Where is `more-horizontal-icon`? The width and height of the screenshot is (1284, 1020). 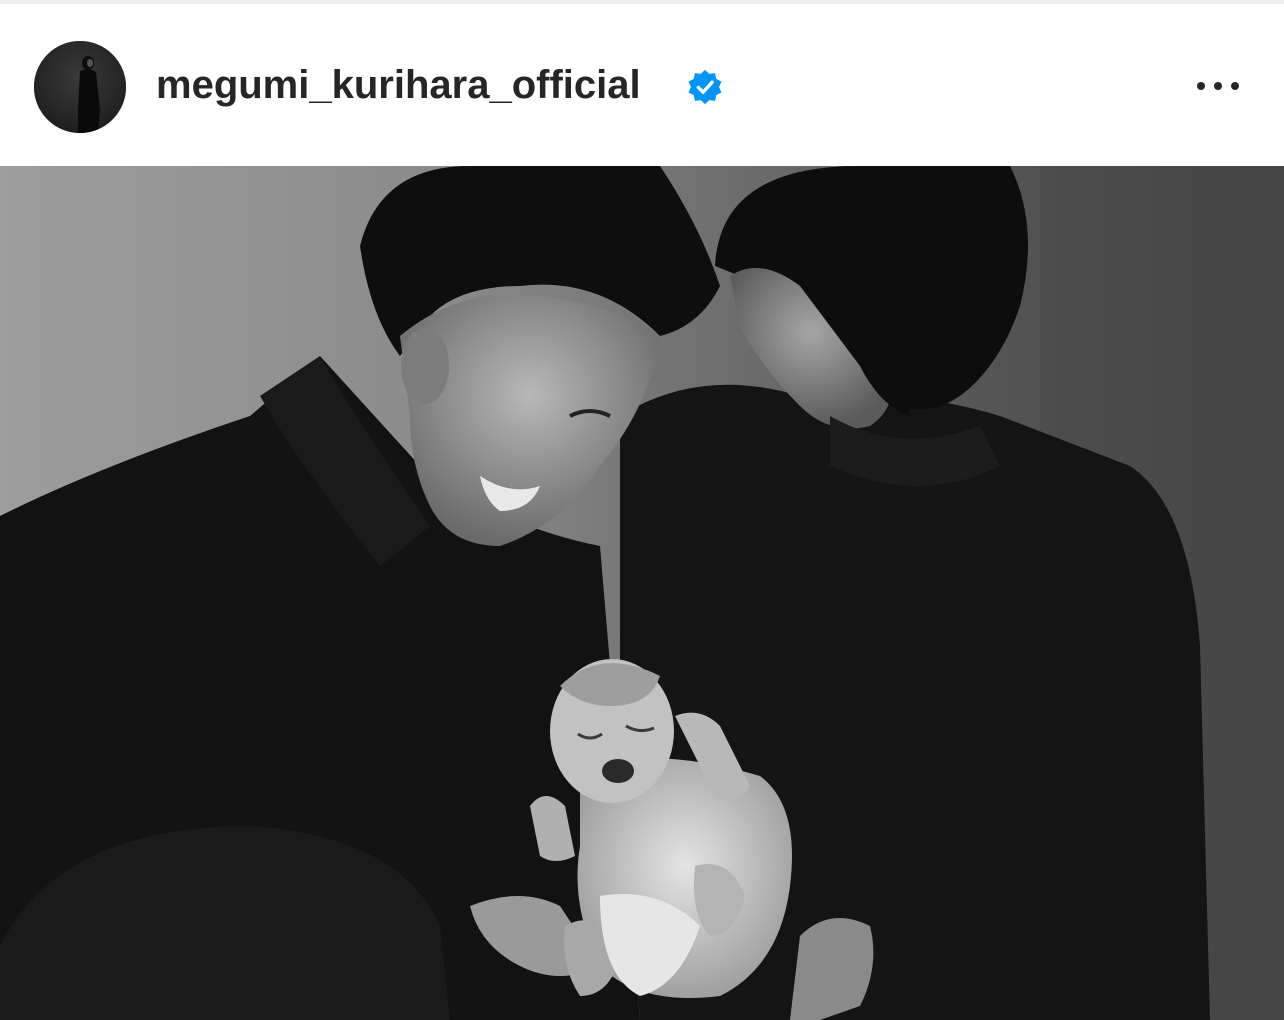 more-horizontal-icon is located at coordinates (1201, 86).